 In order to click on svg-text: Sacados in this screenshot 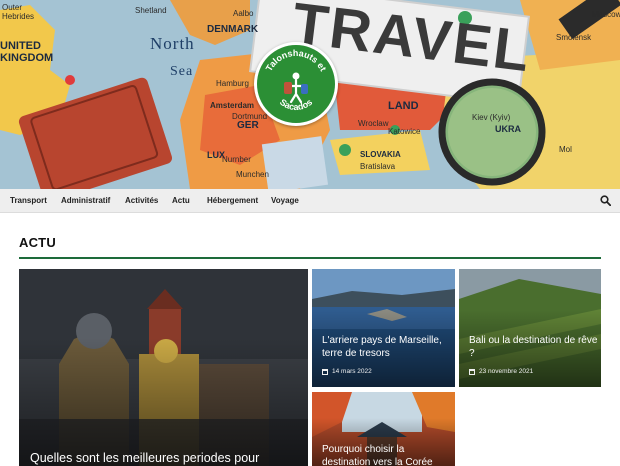, I will do `click(296, 104)`.